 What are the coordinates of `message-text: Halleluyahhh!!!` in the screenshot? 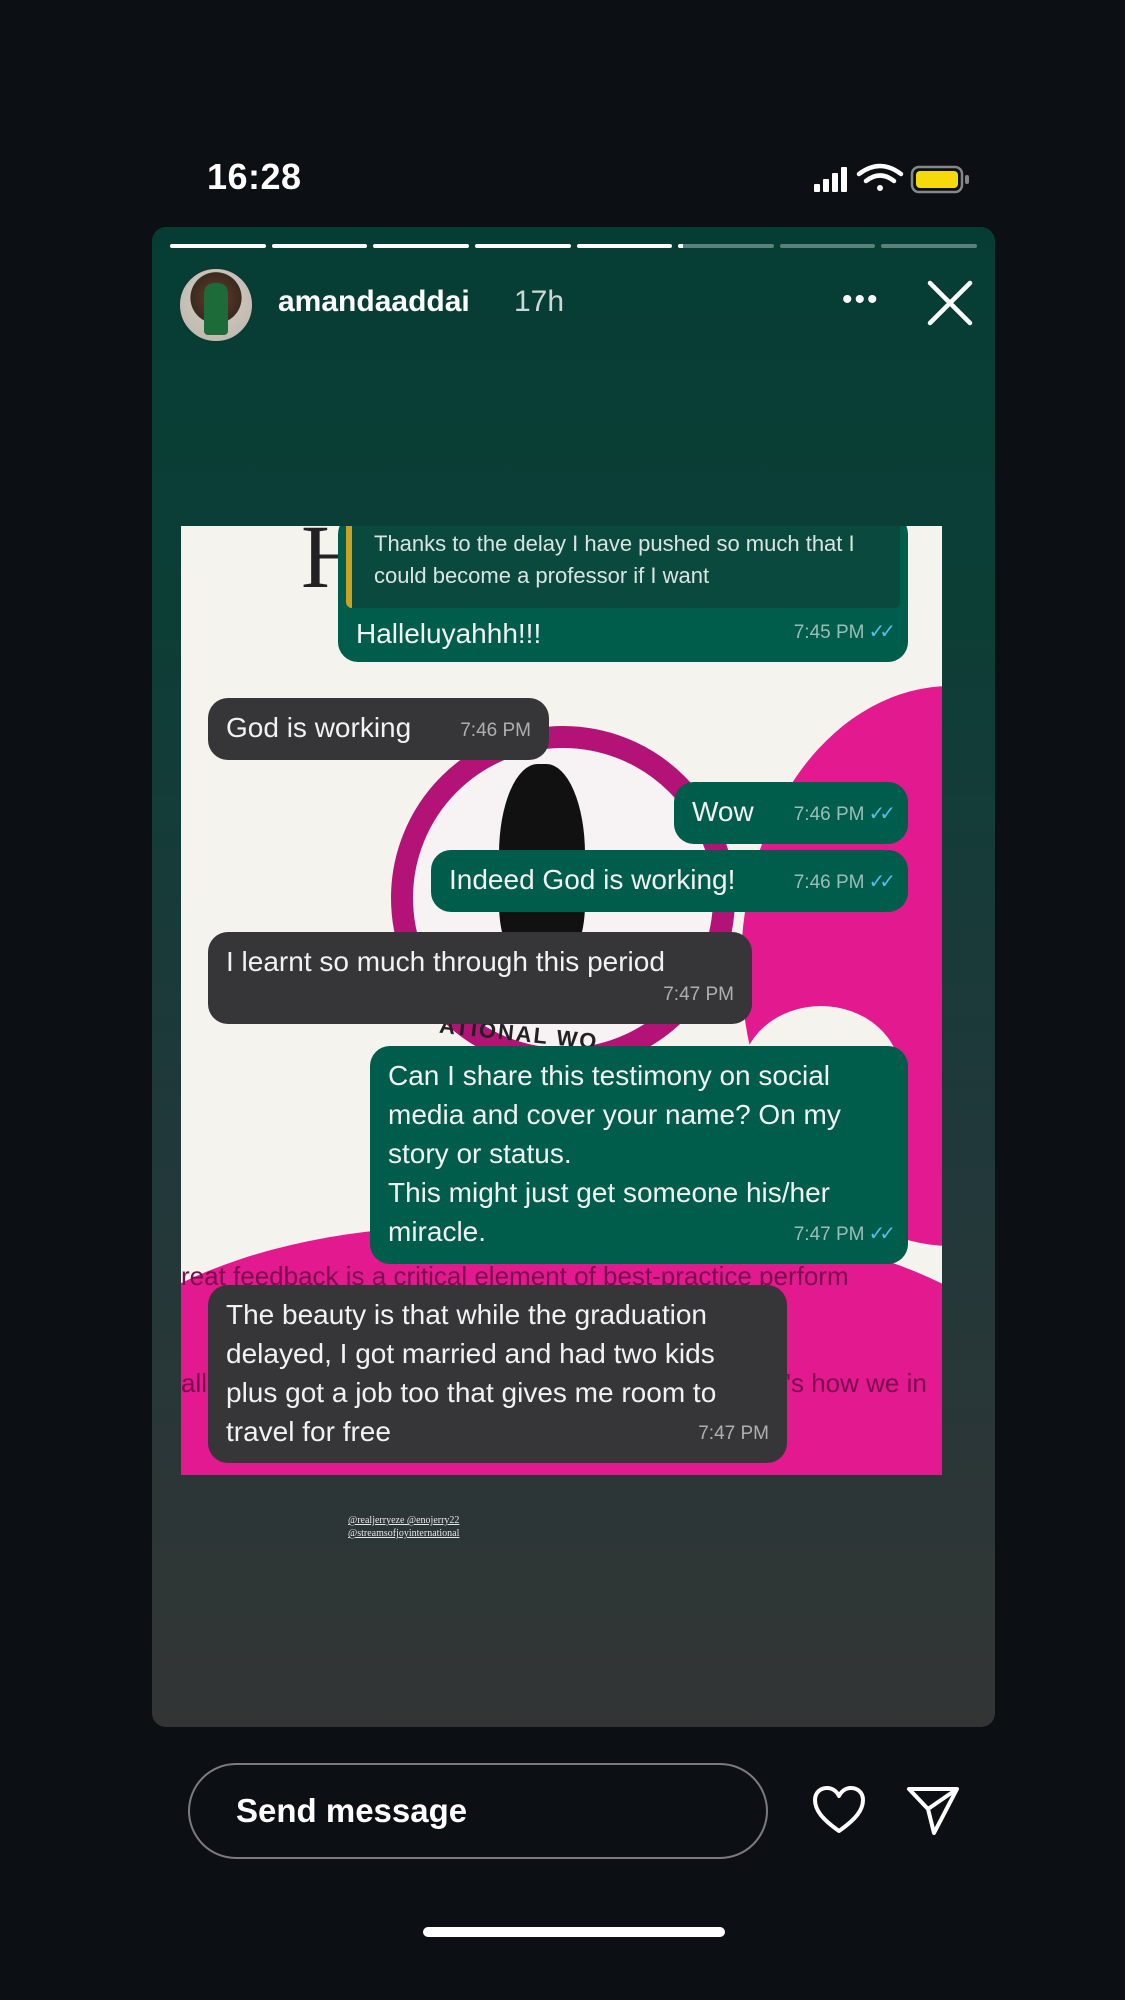 It's located at (449, 633).